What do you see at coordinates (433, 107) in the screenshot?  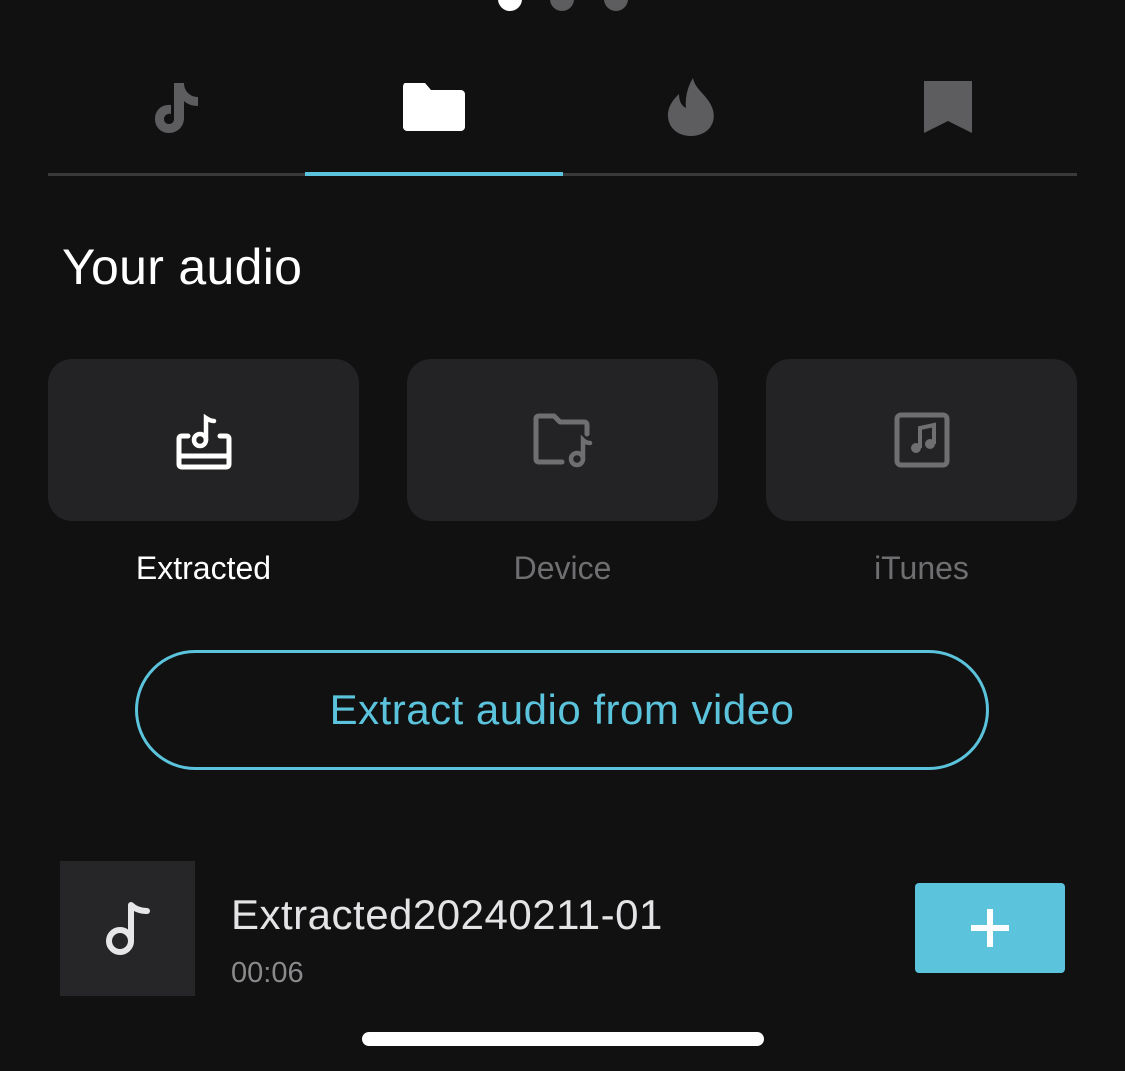 I see `folder-icon` at bounding box center [433, 107].